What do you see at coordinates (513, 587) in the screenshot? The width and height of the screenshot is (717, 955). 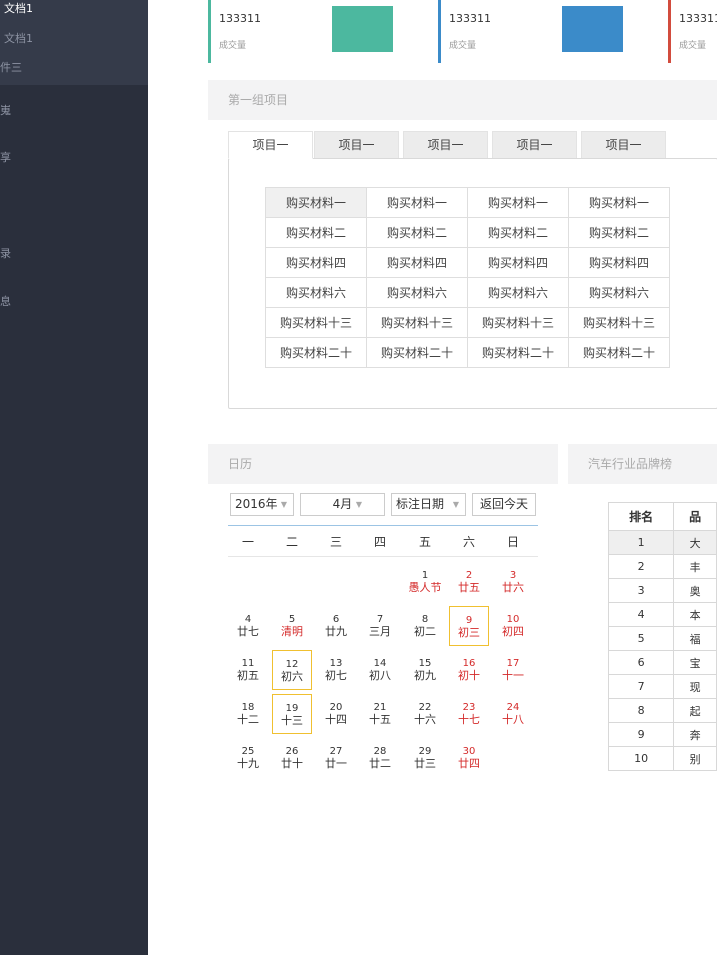 I see `lunar-label: 廿六` at bounding box center [513, 587].